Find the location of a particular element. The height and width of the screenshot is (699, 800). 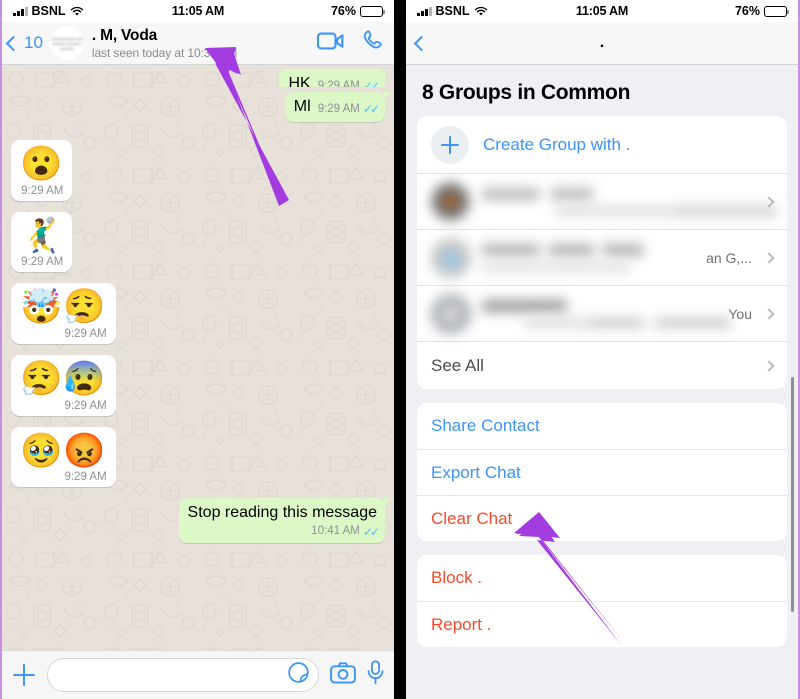

group-trailing-label: You is located at coordinates (740, 313).